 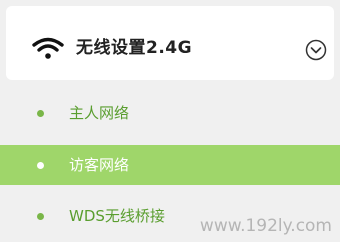 What do you see at coordinates (316, 50) in the screenshot?
I see `chevron-down-circle-icon` at bounding box center [316, 50].